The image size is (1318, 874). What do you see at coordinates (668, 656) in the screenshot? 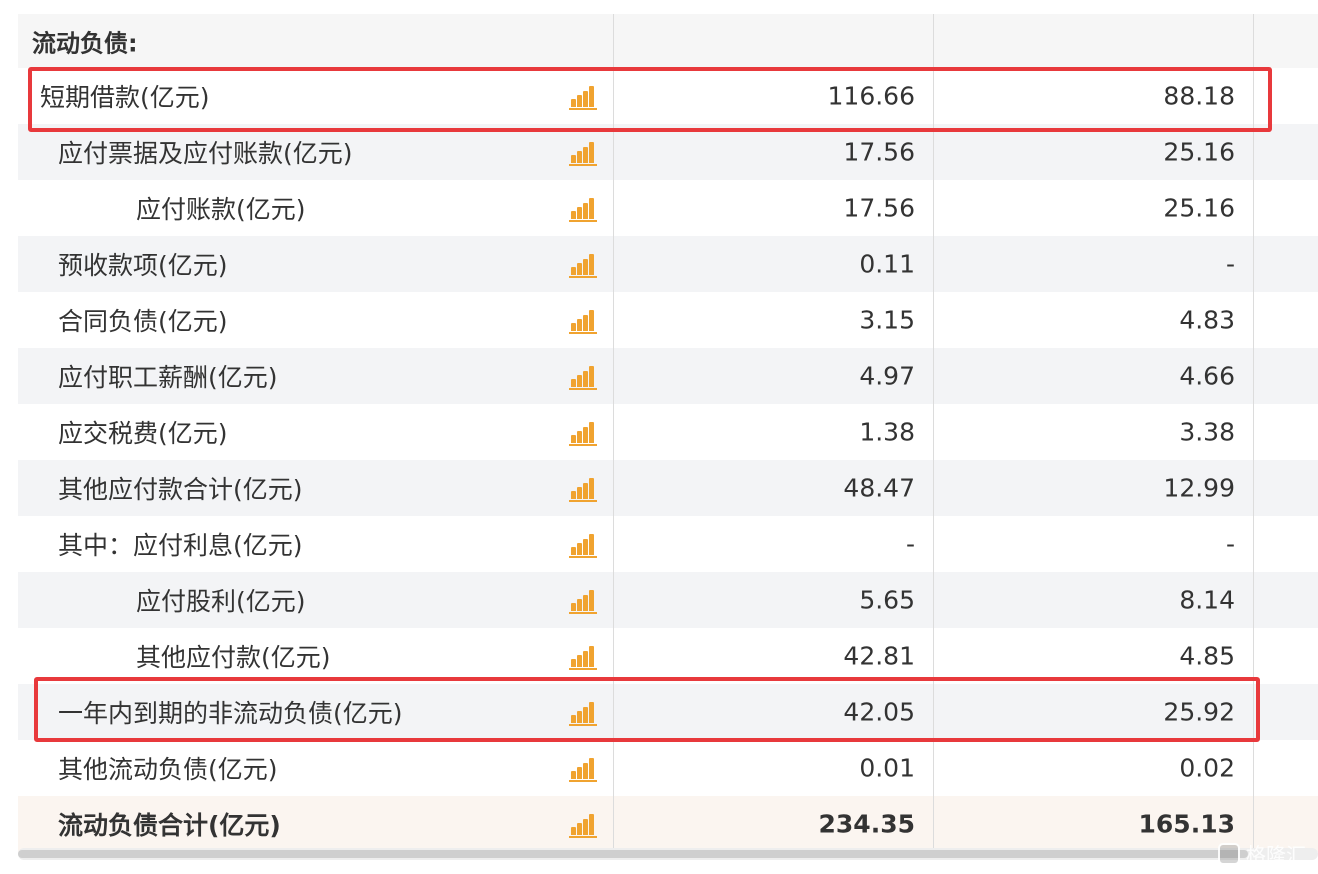
I see `table-row: 其他应付款(亿元) 42.81 4.85` at bounding box center [668, 656].